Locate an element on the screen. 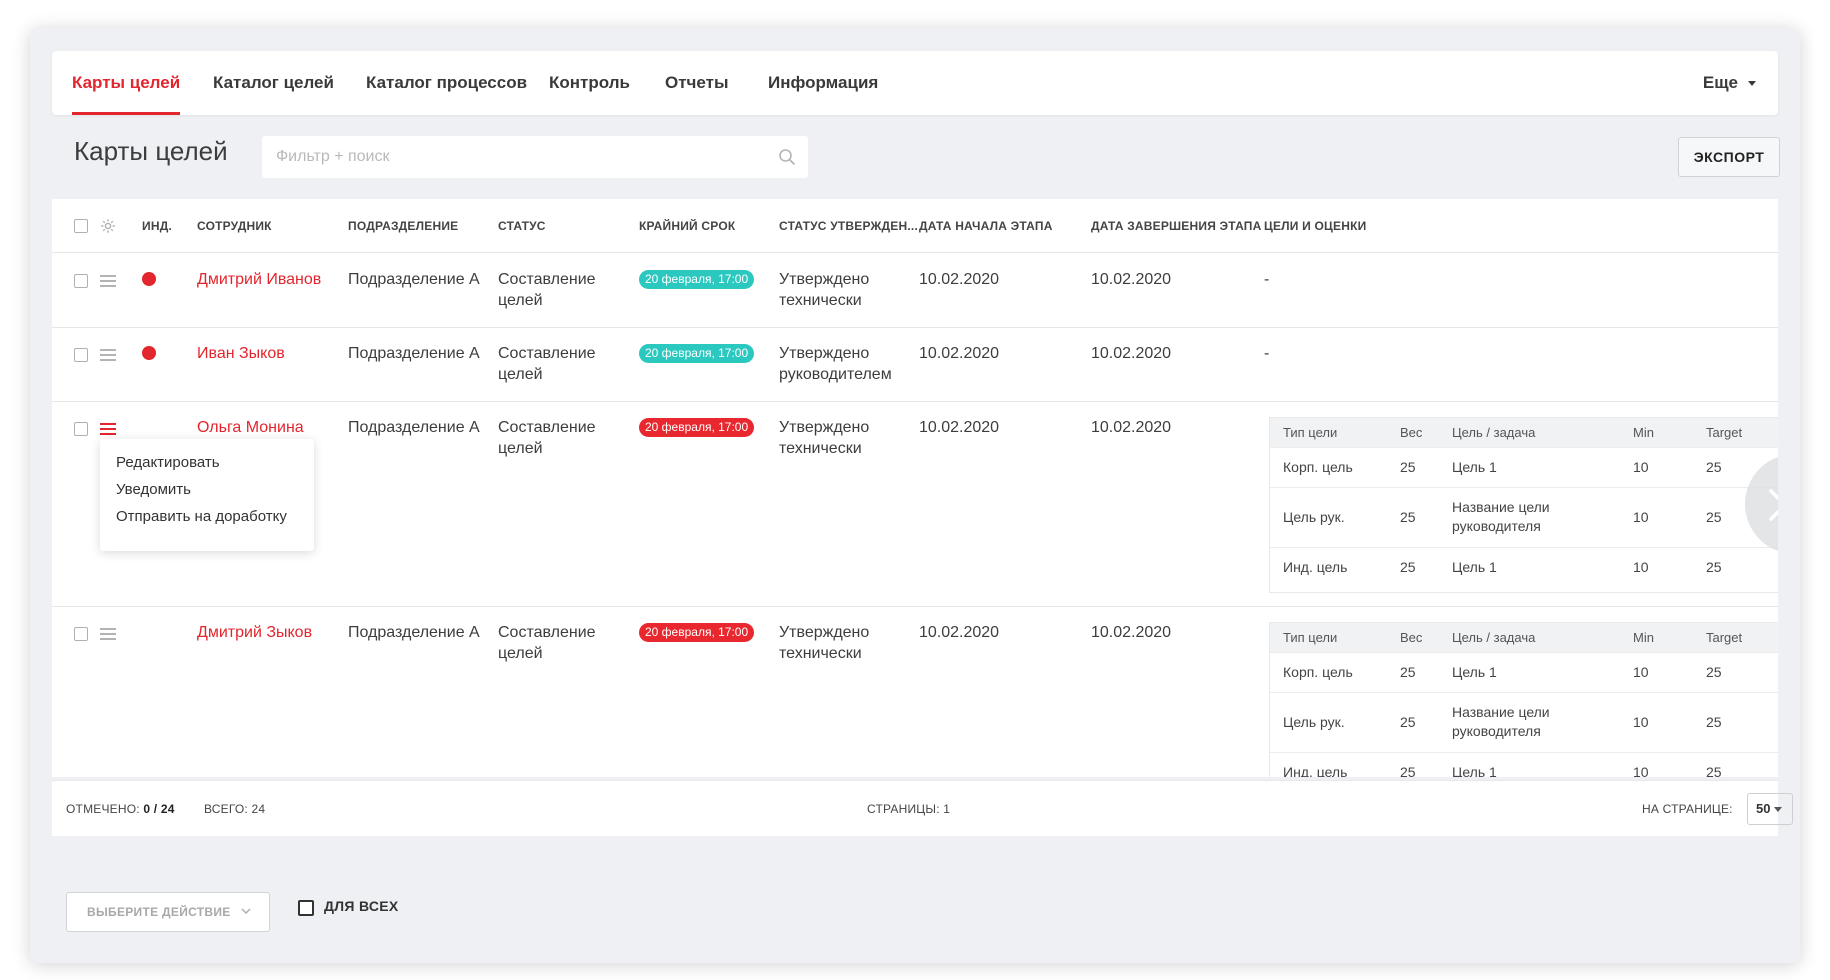  col-employee: СОТРУДНИК is located at coordinates (234, 226).